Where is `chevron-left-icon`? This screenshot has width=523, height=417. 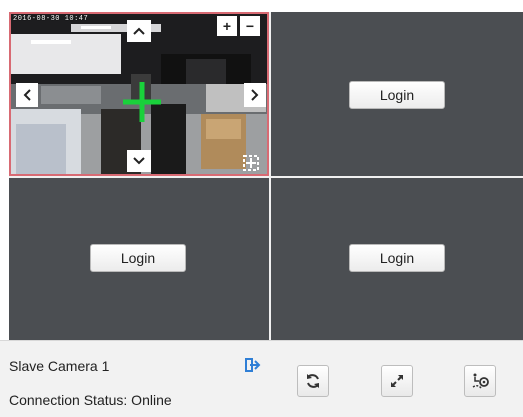
chevron-left-icon is located at coordinates (27, 95).